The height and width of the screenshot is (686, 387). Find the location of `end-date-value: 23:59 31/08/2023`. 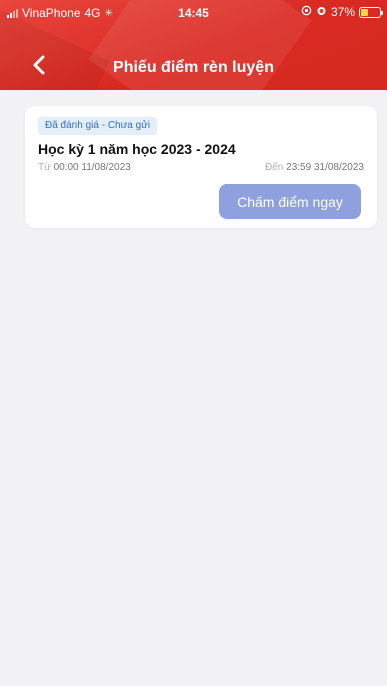

end-date-value: 23:59 31/08/2023 is located at coordinates (325, 167).